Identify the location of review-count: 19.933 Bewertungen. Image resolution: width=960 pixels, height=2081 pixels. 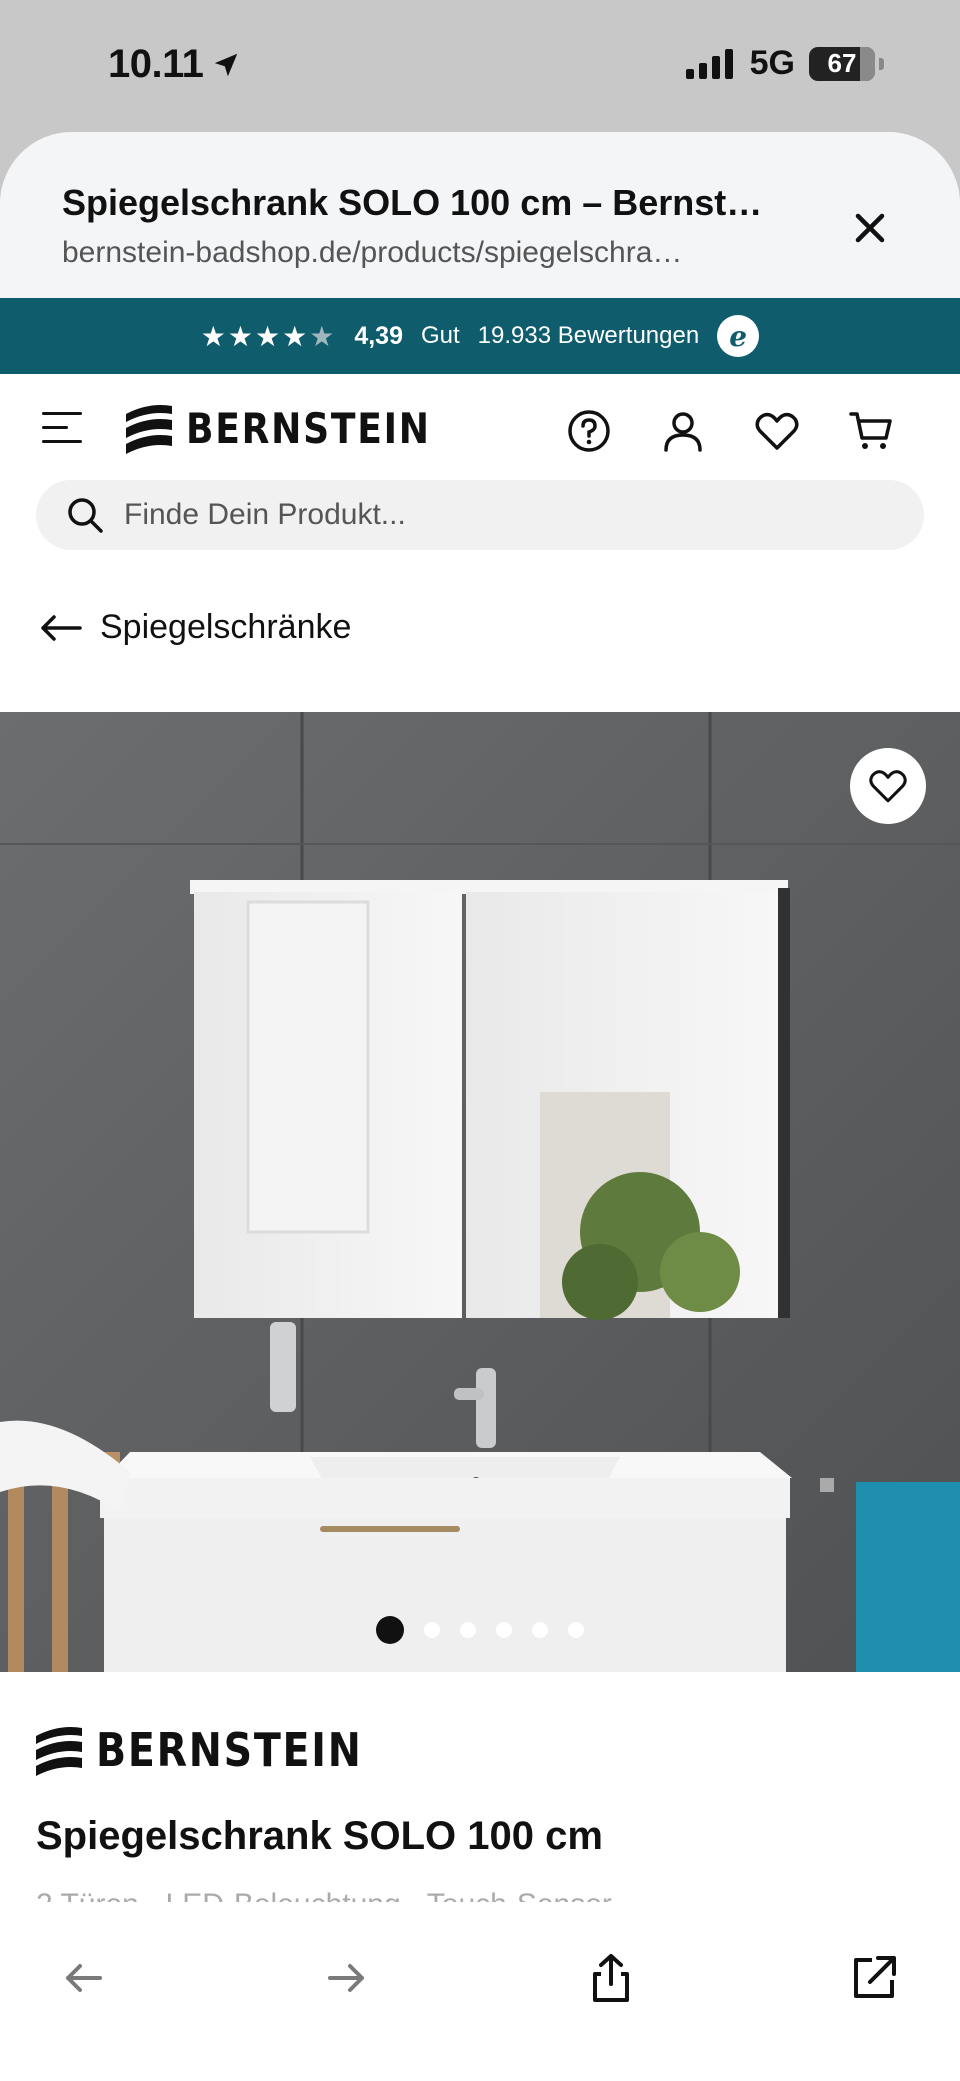
(588, 335).